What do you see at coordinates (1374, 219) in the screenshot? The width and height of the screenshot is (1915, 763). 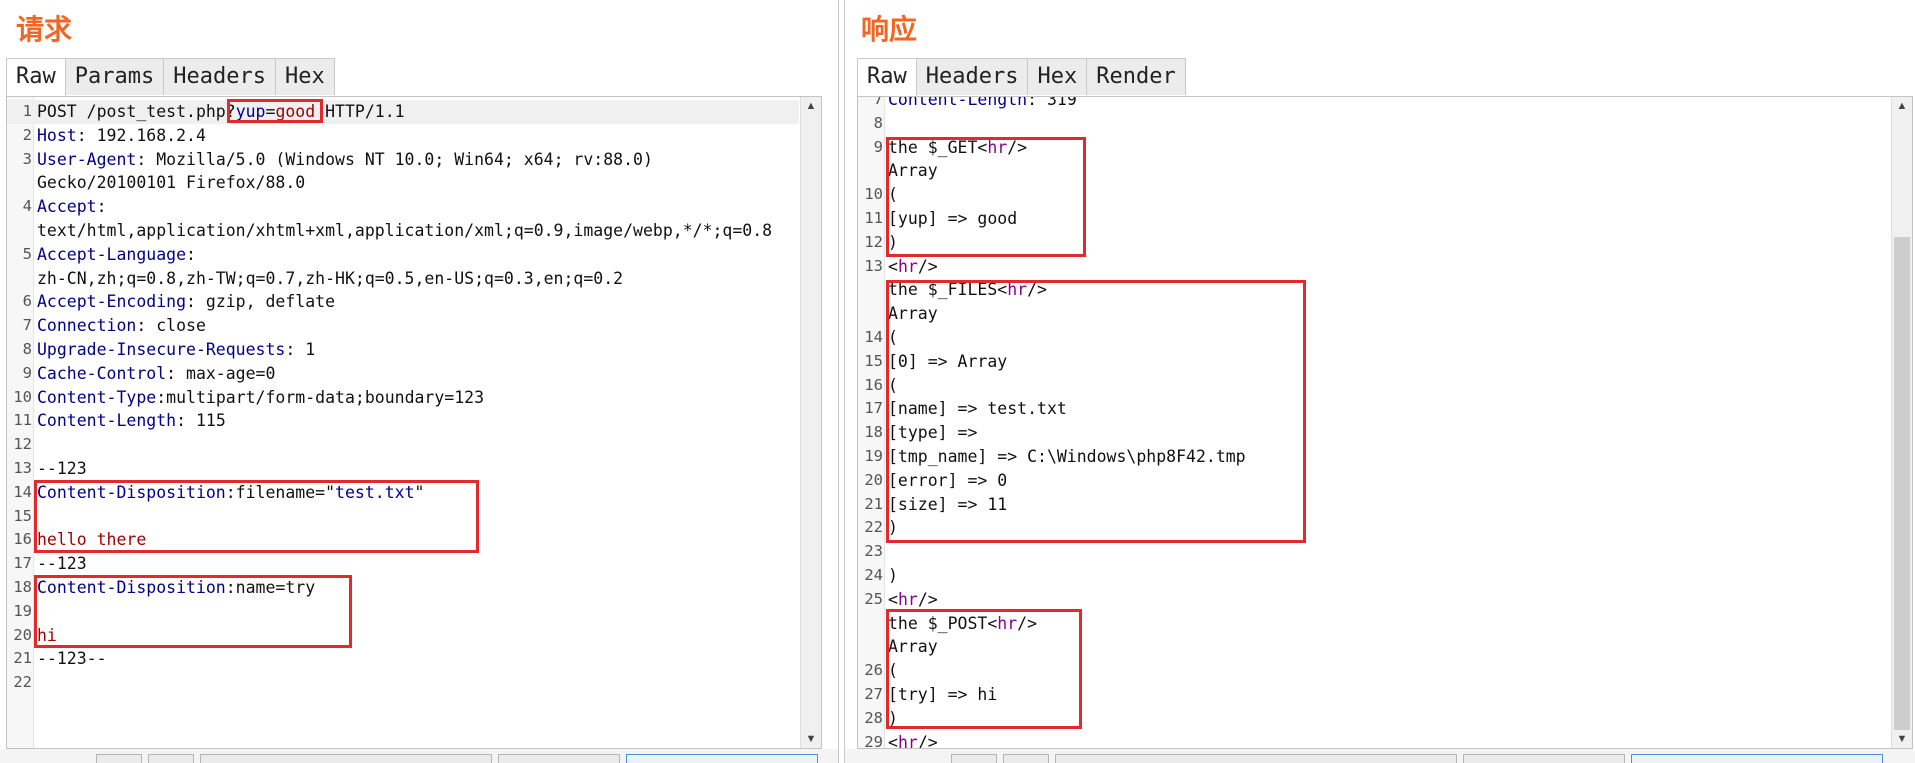 I see `code-line: 11 [yup] => good` at bounding box center [1374, 219].